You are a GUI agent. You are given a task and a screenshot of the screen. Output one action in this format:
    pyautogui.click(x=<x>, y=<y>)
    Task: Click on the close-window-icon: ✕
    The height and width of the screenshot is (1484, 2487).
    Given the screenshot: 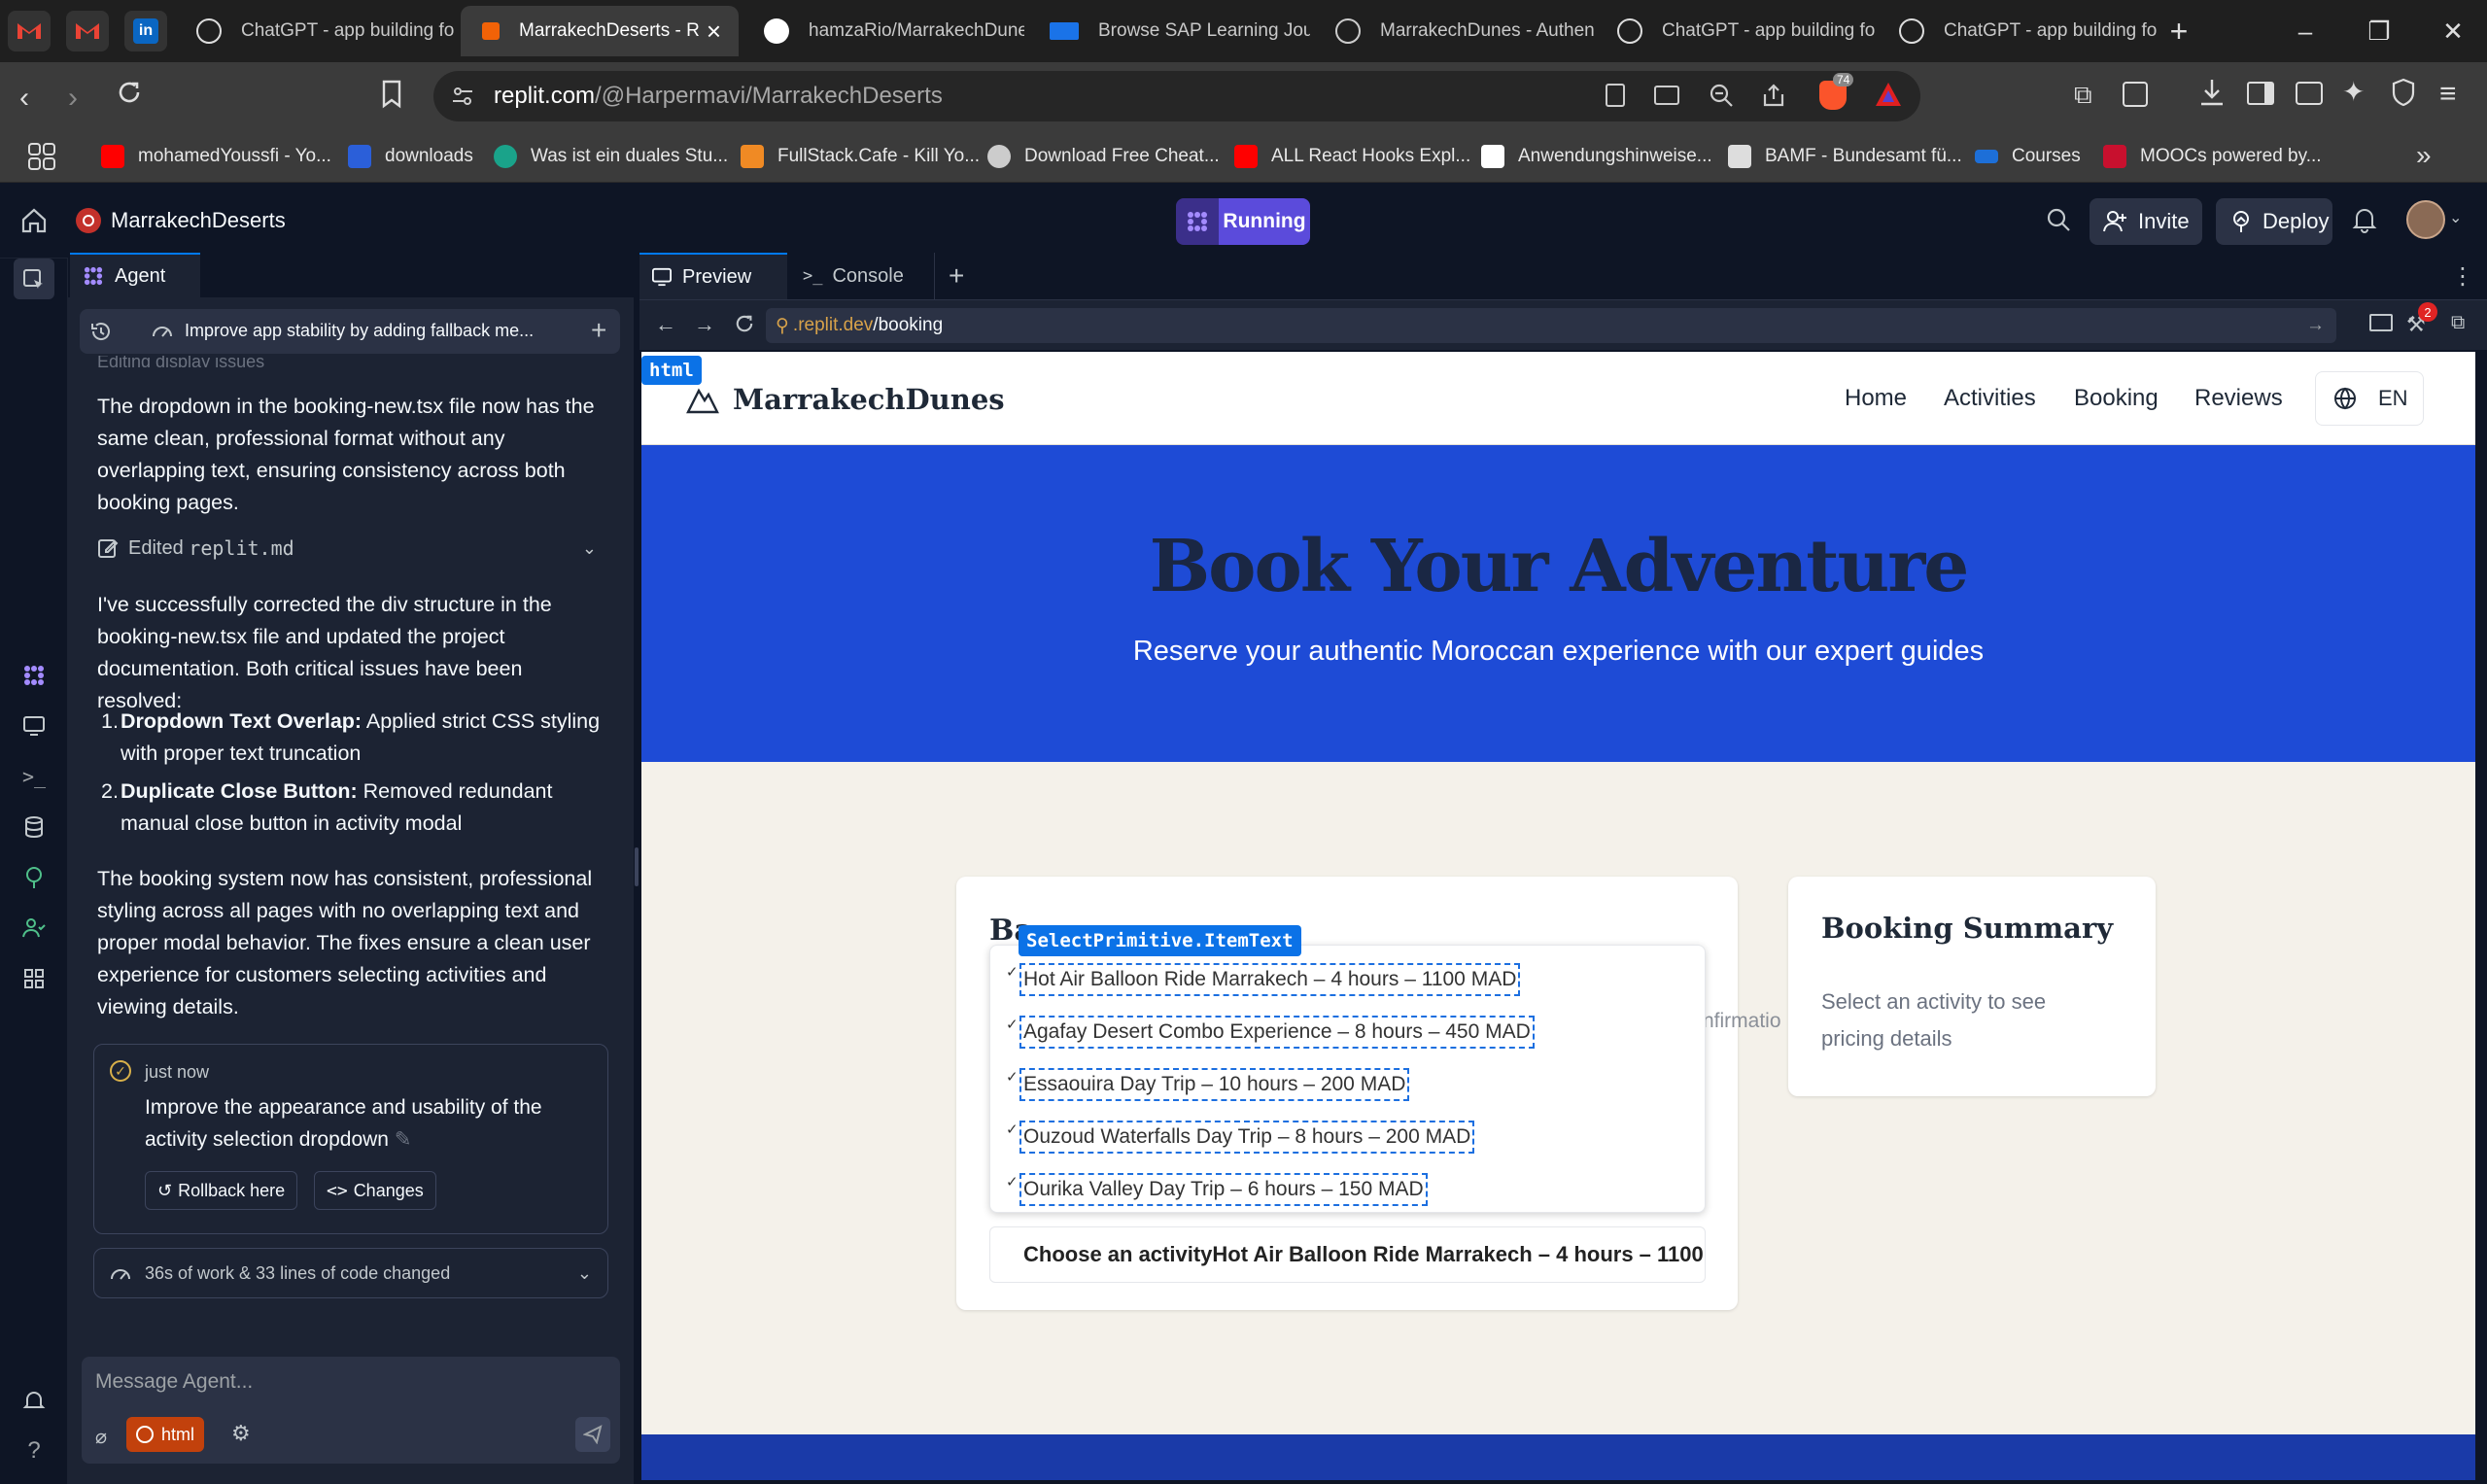 What is the action you would take?
    pyautogui.click(x=2451, y=31)
    